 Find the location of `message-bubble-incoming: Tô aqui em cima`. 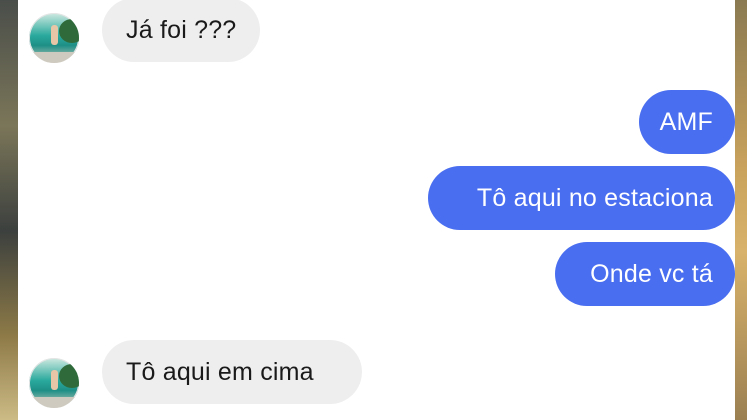

message-bubble-incoming: Tô aqui em cima is located at coordinates (232, 372).